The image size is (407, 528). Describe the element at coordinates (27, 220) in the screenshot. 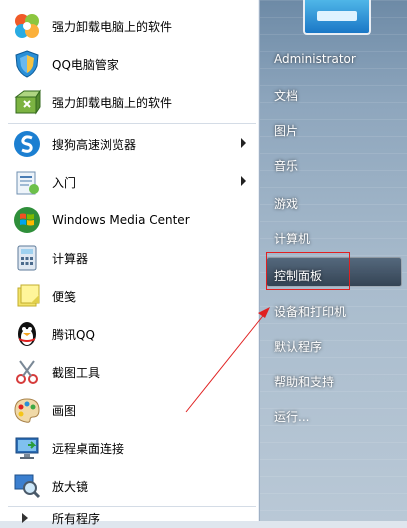

I see `windows-logo-icon` at that location.